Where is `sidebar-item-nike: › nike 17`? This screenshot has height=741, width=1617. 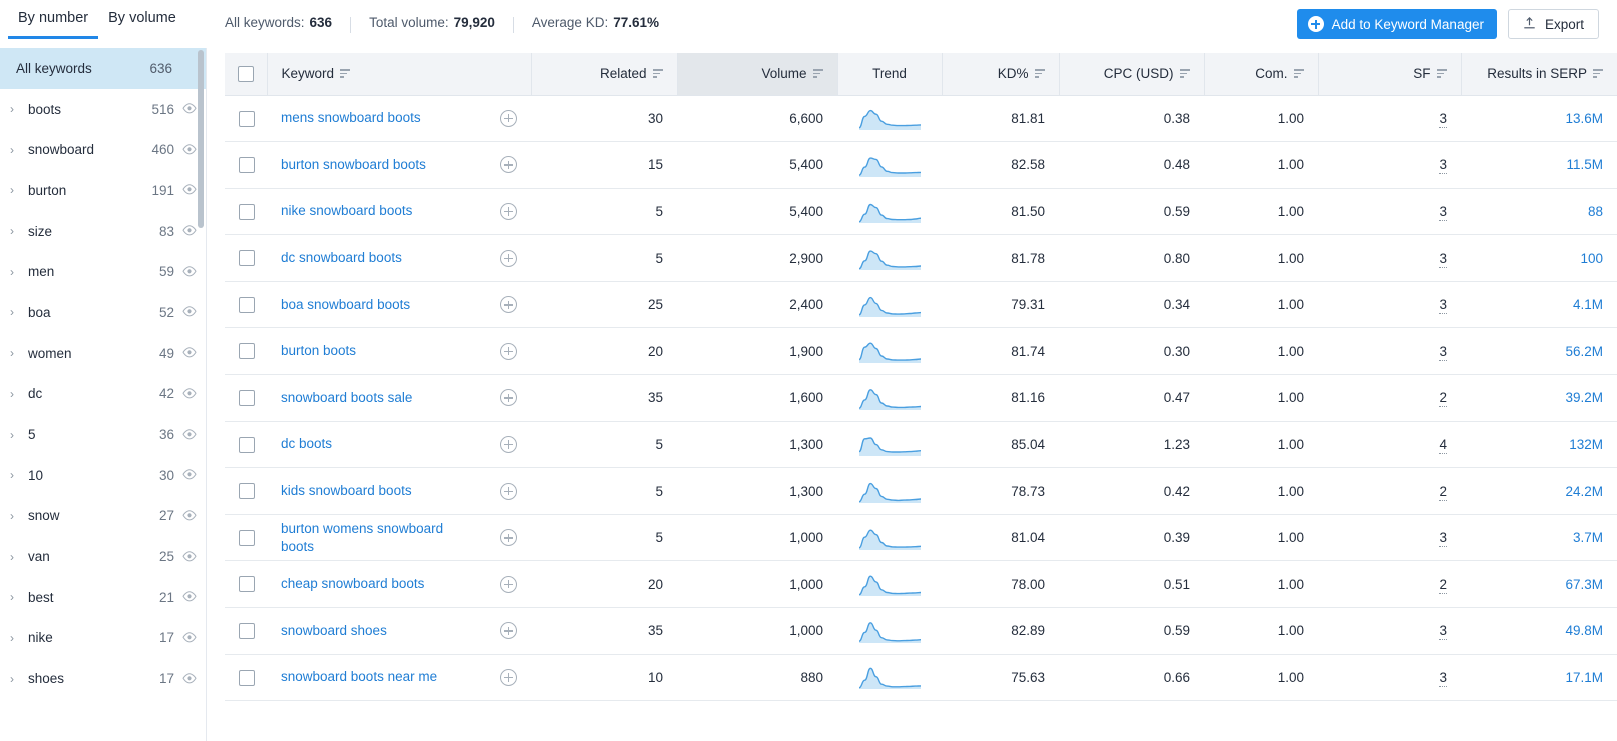
sidebar-item-nike: › nike 17 is located at coordinates (103, 638).